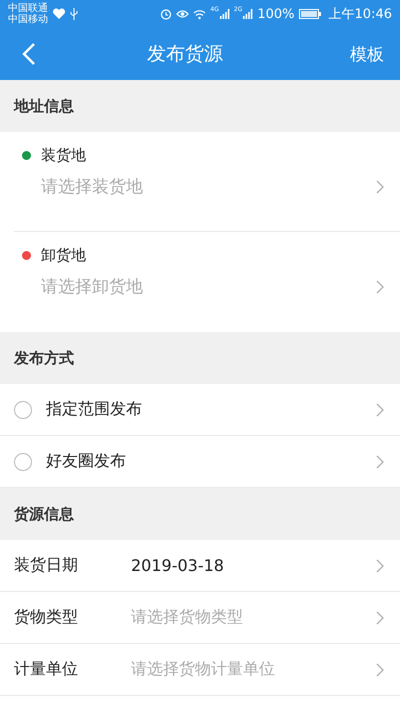 The image size is (400, 711). Describe the element at coordinates (92, 287) in the screenshot. I see `address-placeholder: 请选择卸货地` at that location.